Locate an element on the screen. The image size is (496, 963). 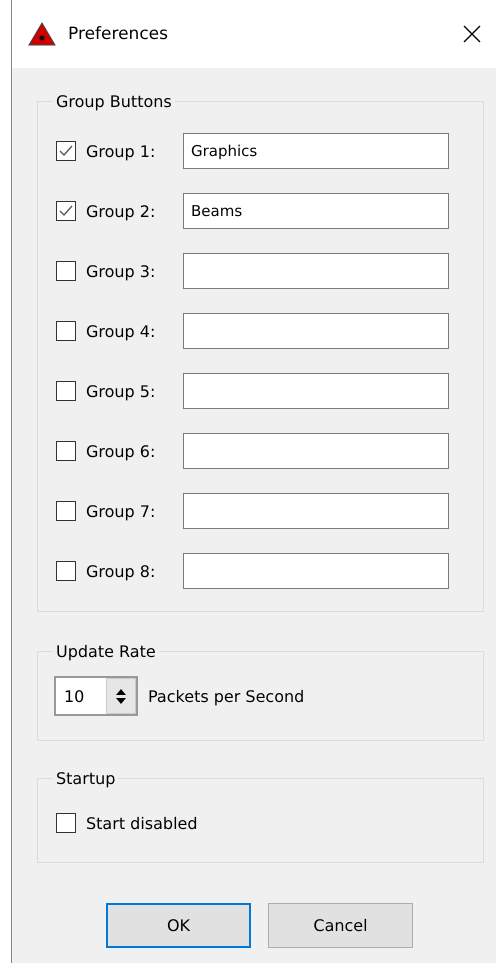
group-label: Group 5: is located at coordinates (121, 391).